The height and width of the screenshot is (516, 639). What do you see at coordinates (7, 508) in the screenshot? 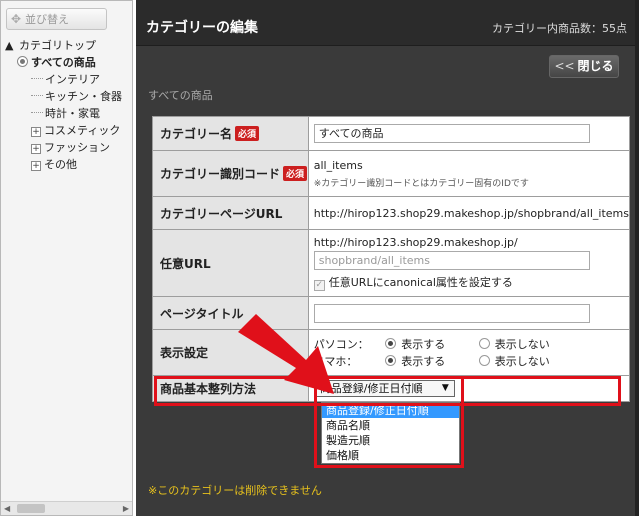
I see `scroll-left-icon: ◀` at bounding box center [7, 508].